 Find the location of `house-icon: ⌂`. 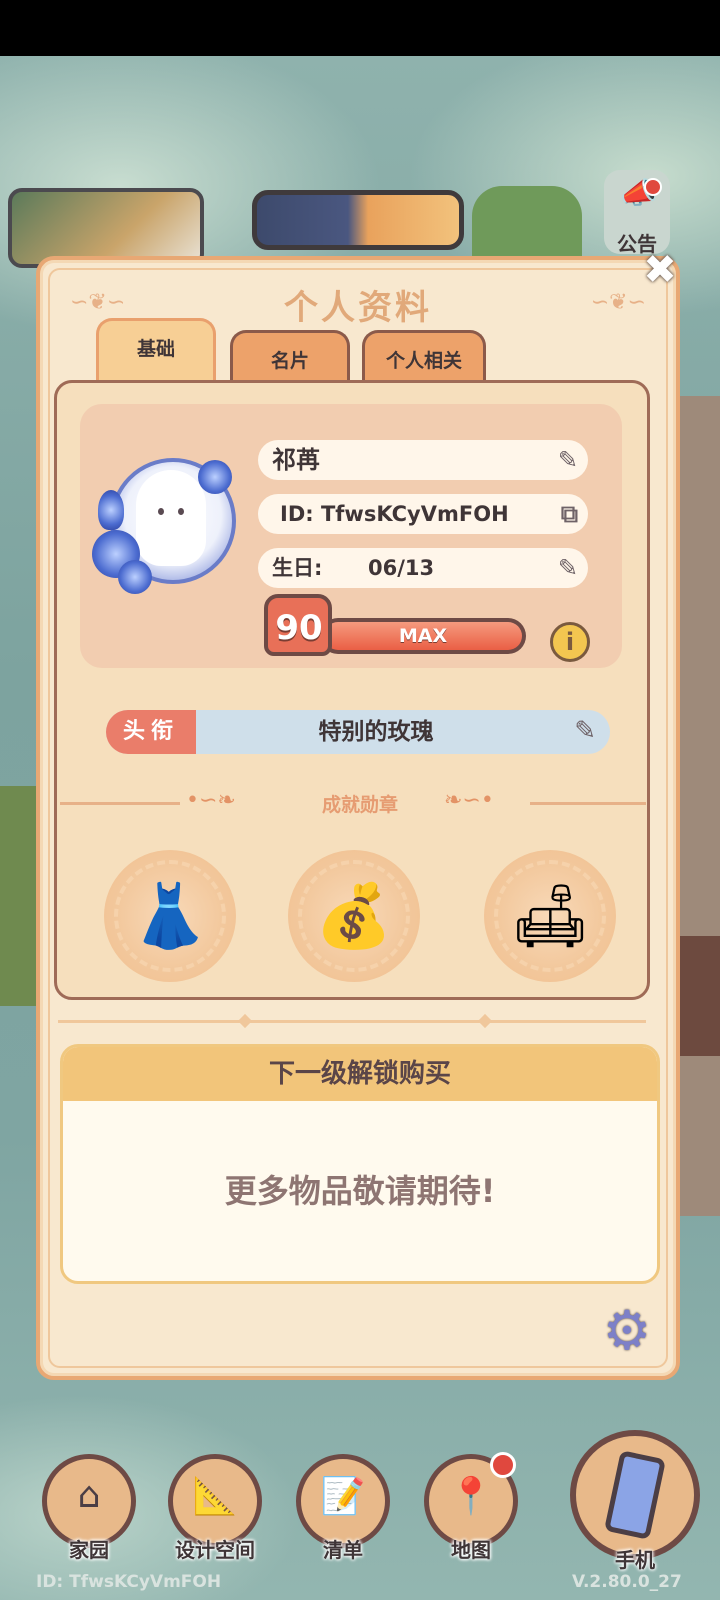

house-icon: ⌂ is located at coordinates (89, 1495).